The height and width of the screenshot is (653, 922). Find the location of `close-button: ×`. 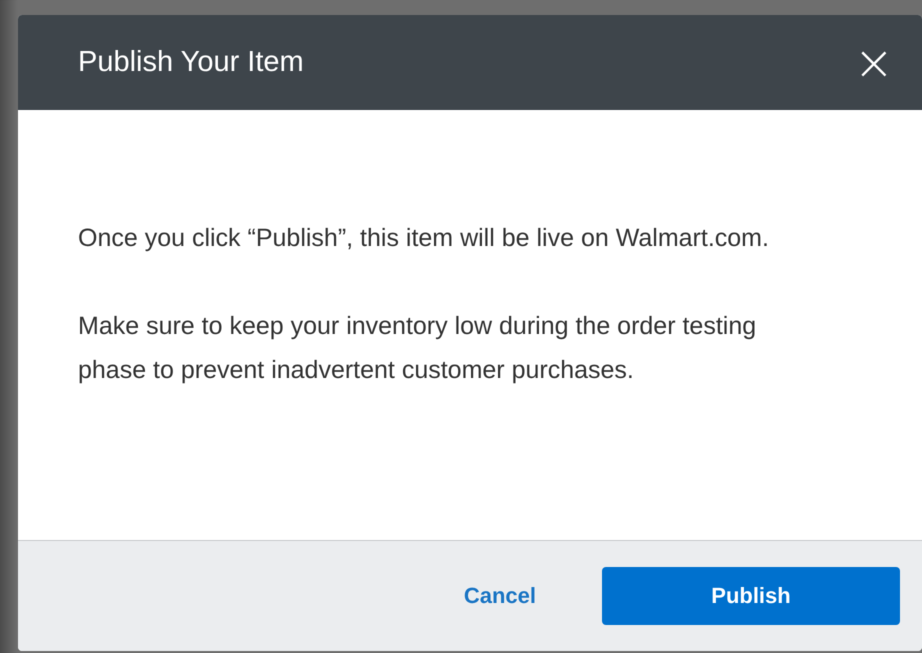

close-button: × is located at coordinates (874, 62).